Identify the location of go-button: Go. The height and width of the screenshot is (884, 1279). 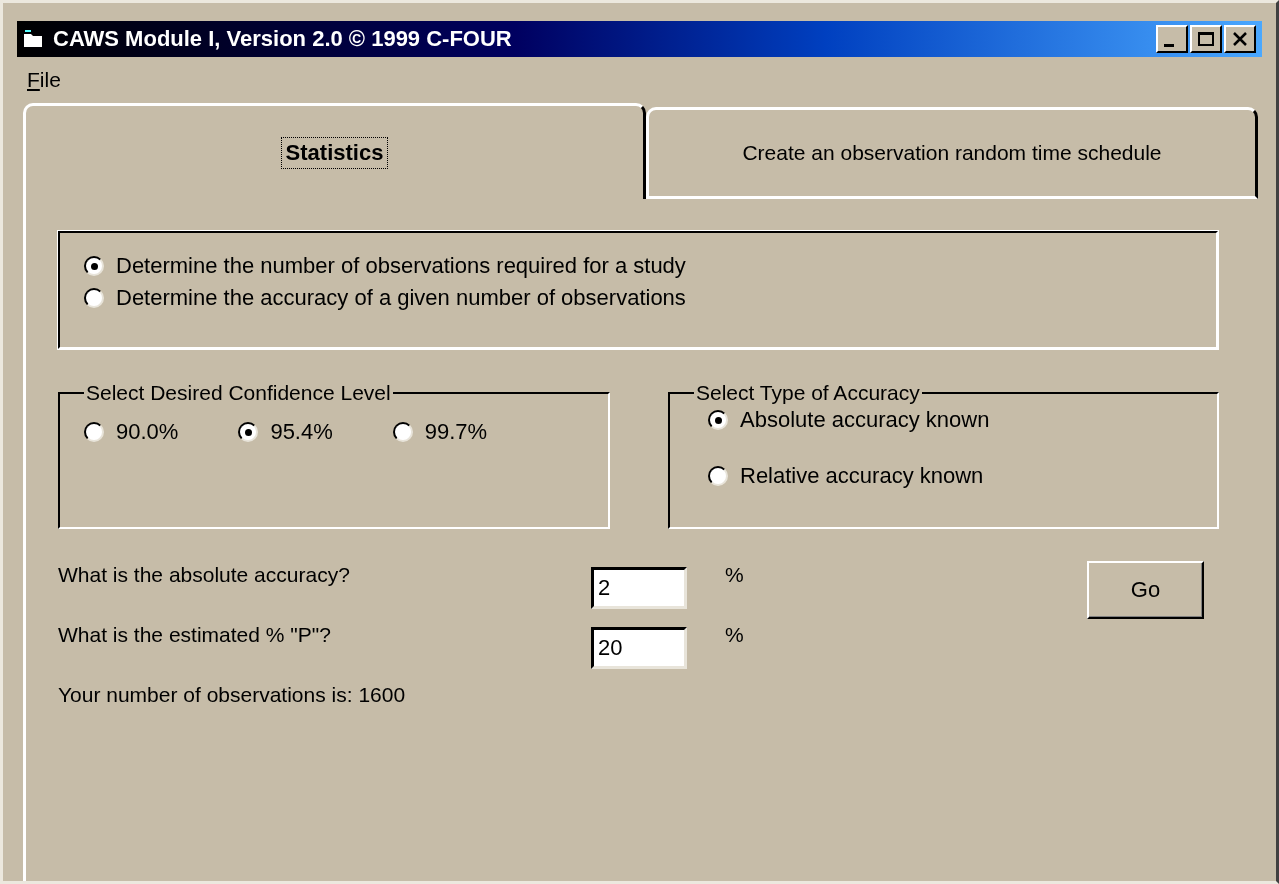
(1145, 590).